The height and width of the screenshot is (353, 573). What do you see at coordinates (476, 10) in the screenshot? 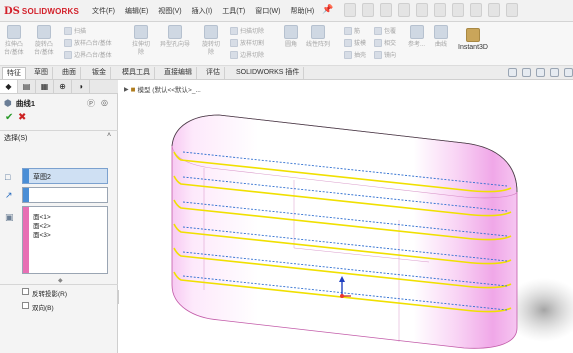
I see `rebuild-icon` at bounding box center [476, 10].